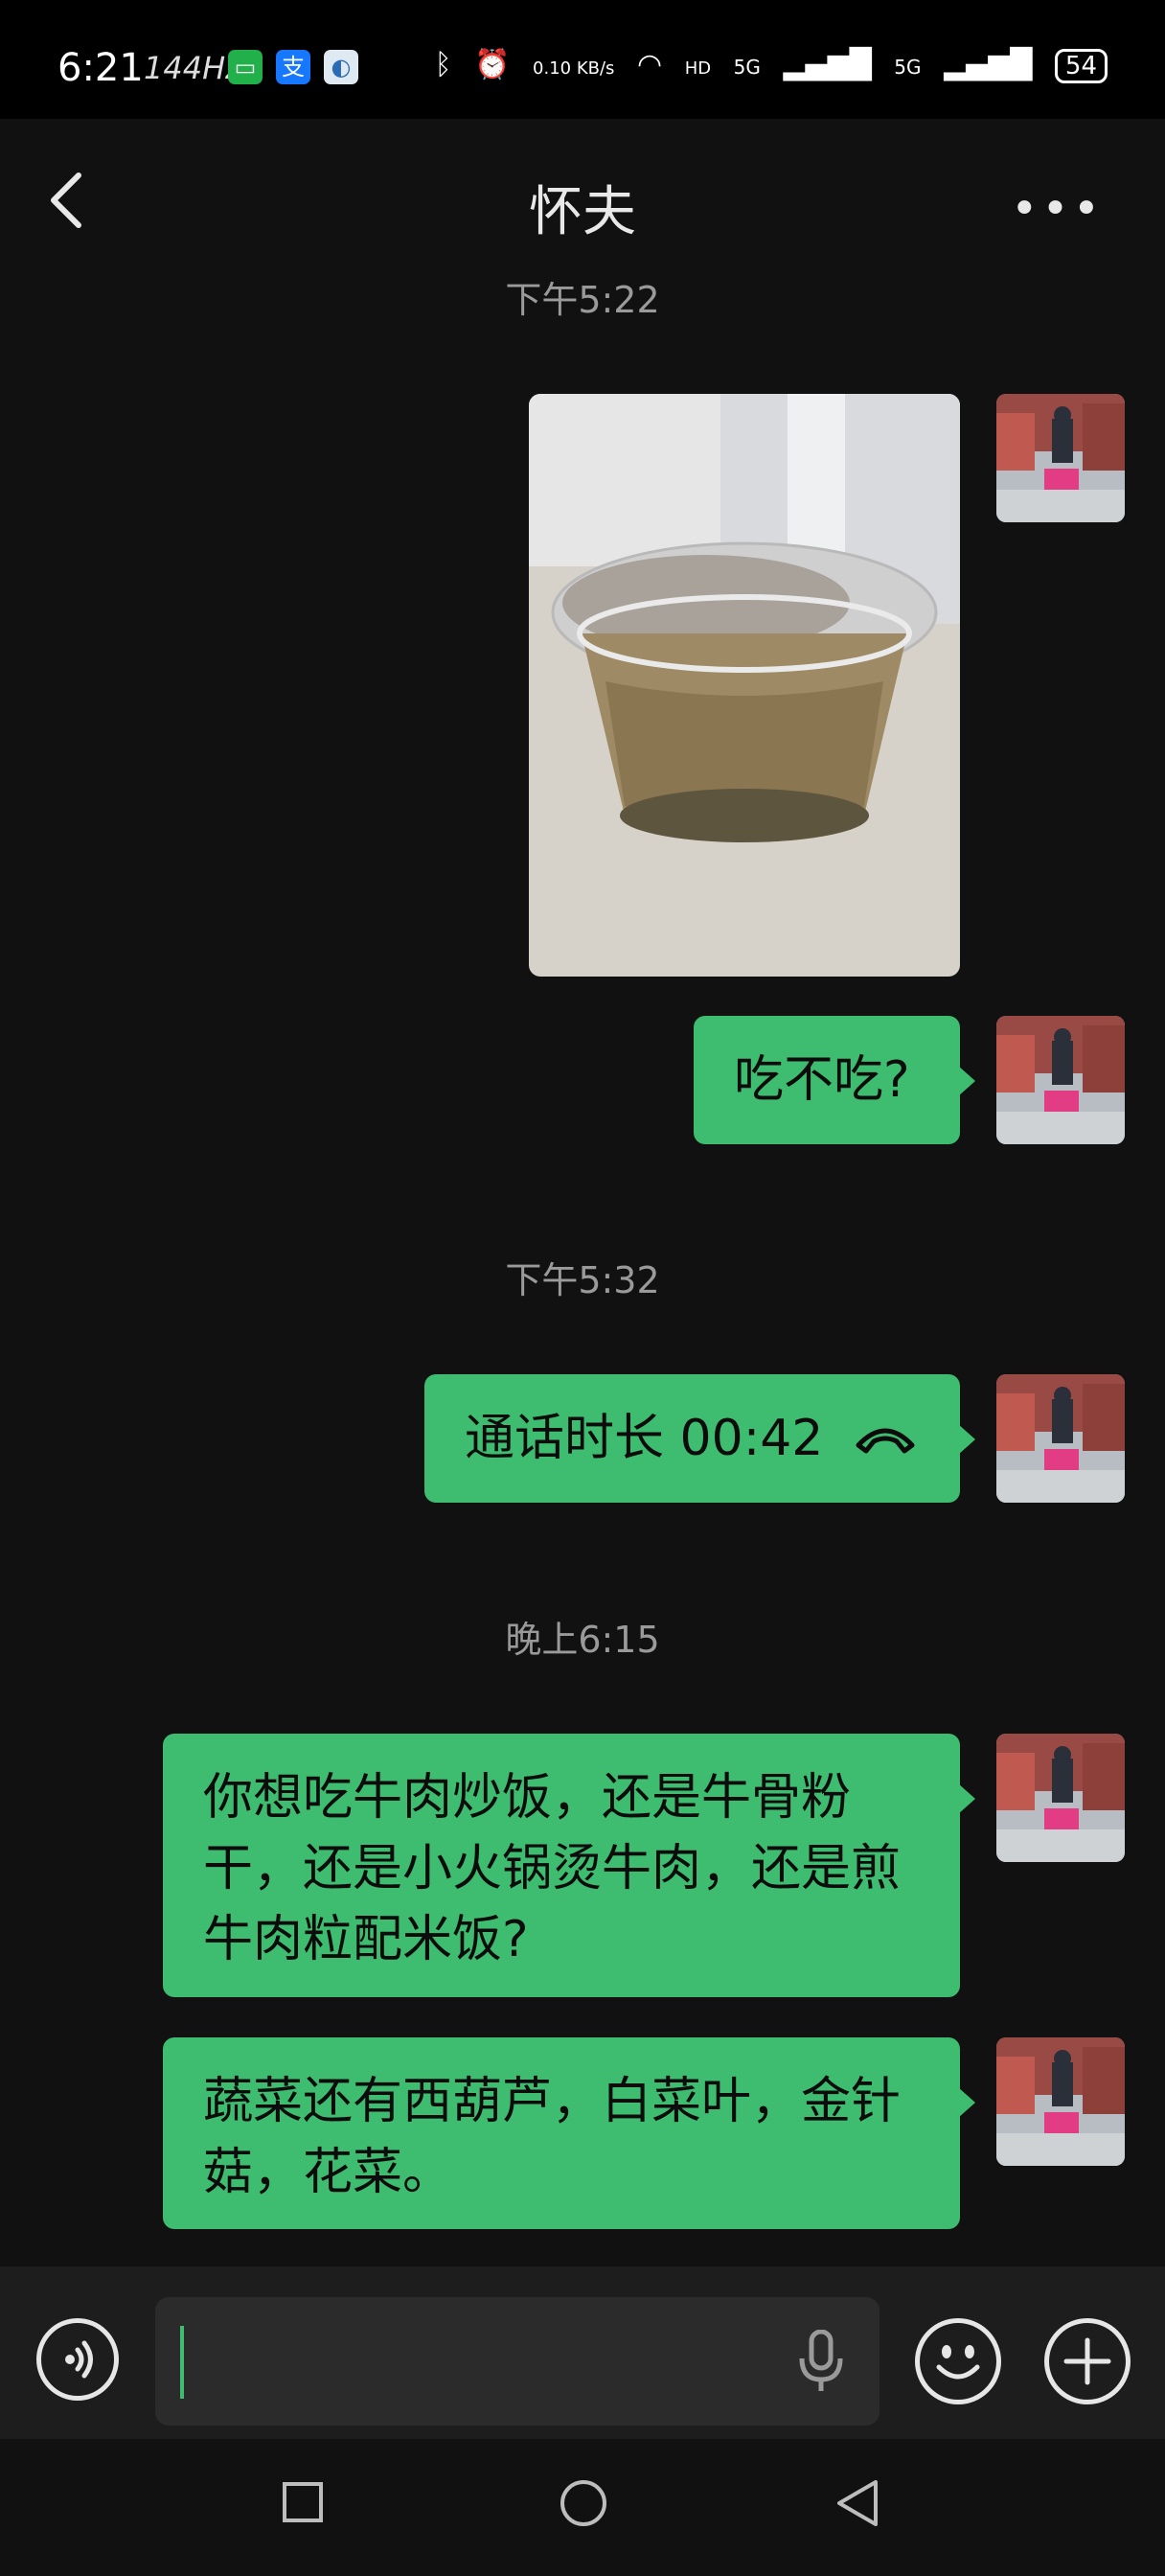  Describe the element at coordinates (574, 68) in the screenshot. I see `net-speed: 0.10 KB/s` at that location.